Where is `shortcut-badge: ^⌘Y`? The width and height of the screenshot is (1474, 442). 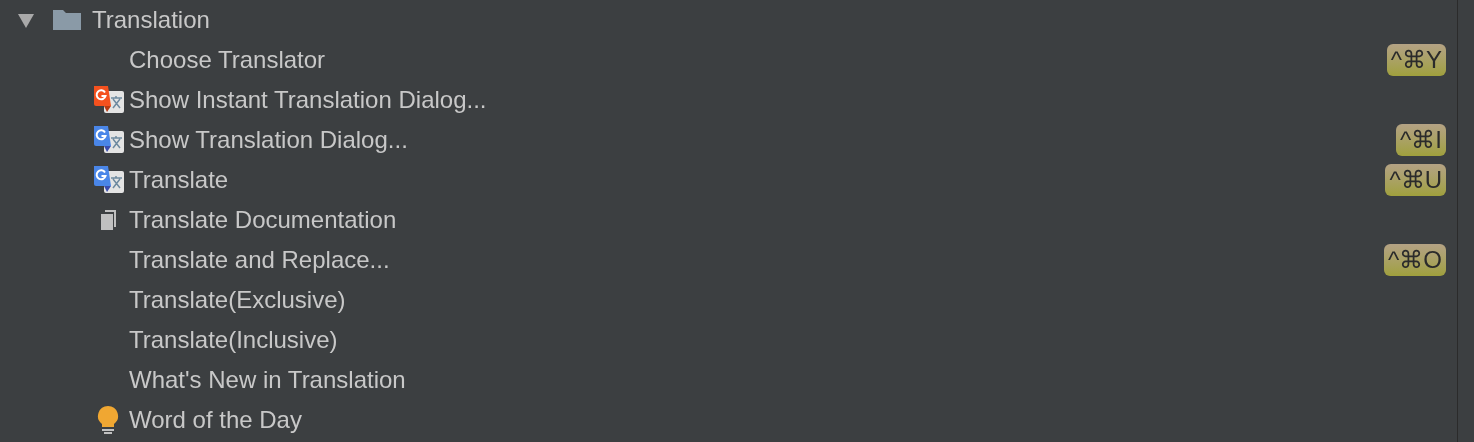
shortcut-badge: ^⌘Y is located at coordinates (1416, 60).